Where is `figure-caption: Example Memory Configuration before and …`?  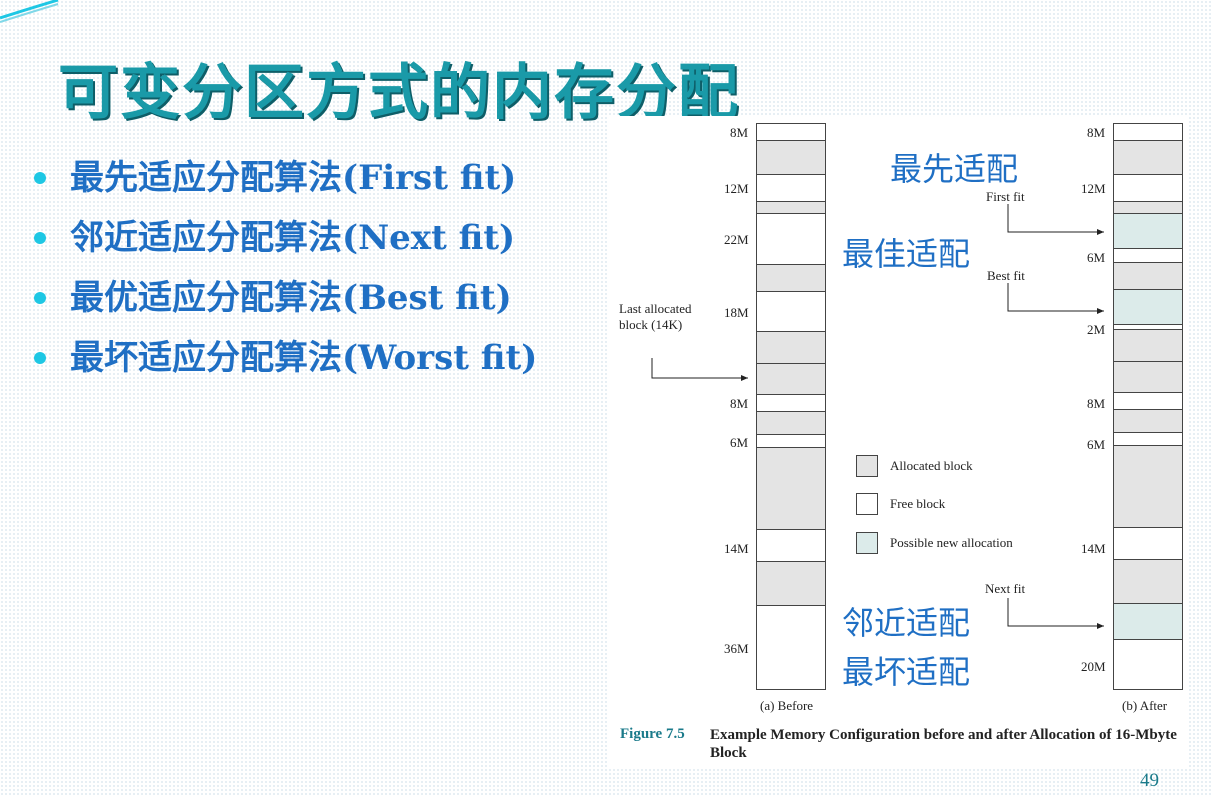
figure-caption: Example Memory Configuration before and … is located at coordinates (943, 744).